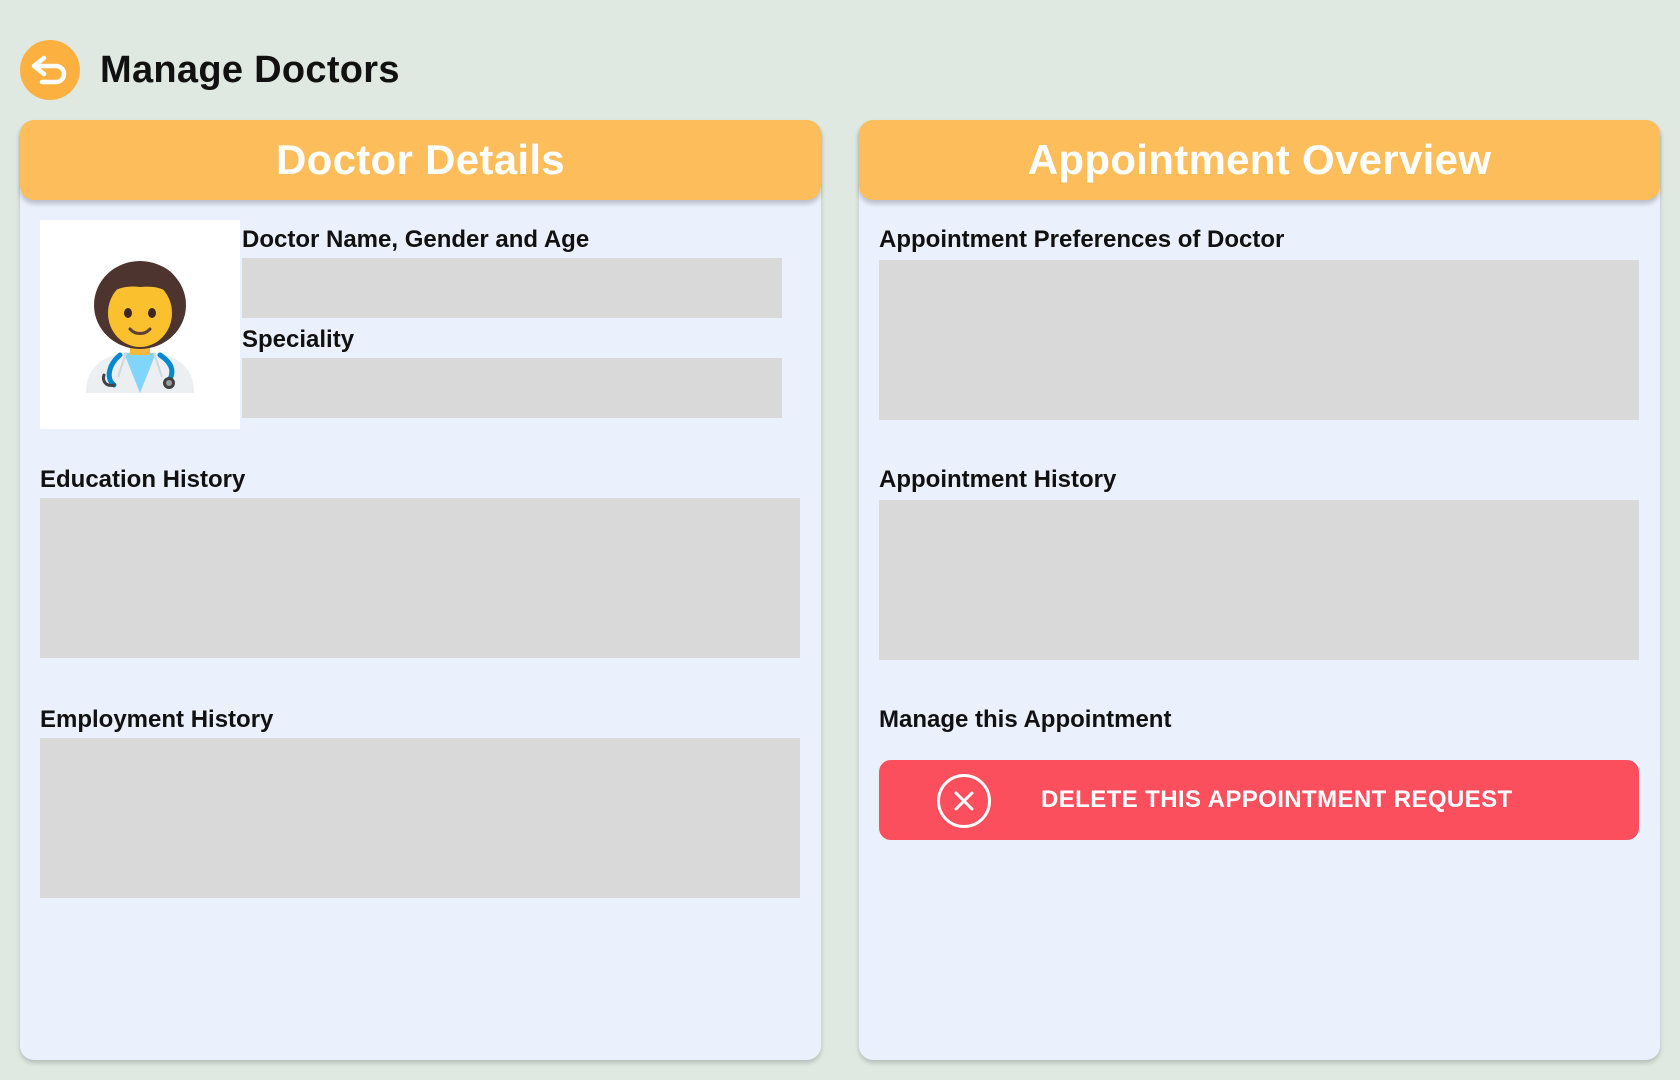  What do you see at coordinates (1259, 340) in the screenshot?
I see `appointment-preferences-field` at bounding box center [1259, 340].